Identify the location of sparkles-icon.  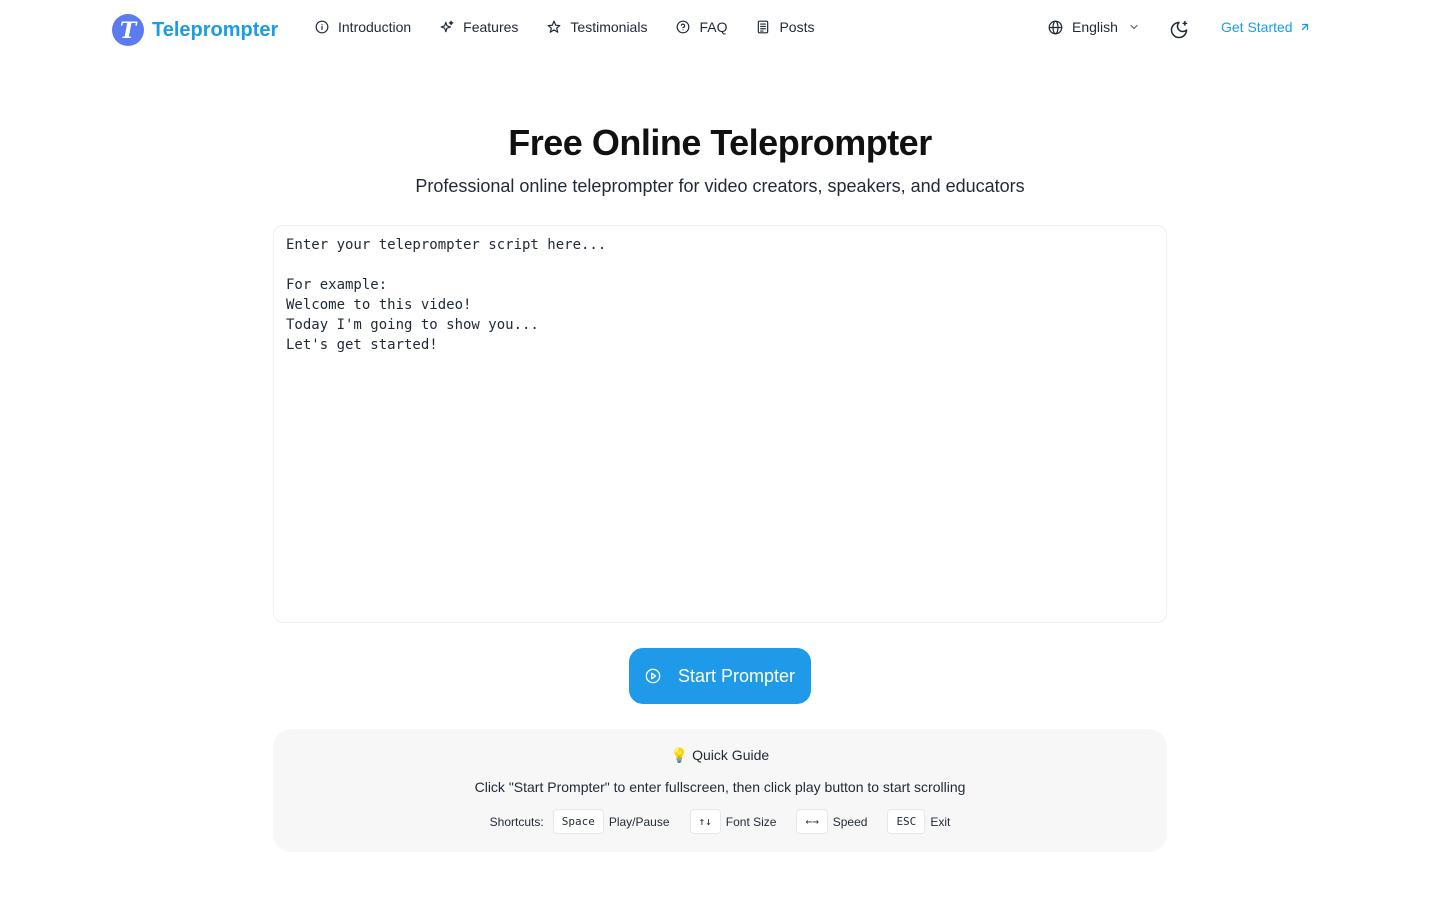
(447, 26).